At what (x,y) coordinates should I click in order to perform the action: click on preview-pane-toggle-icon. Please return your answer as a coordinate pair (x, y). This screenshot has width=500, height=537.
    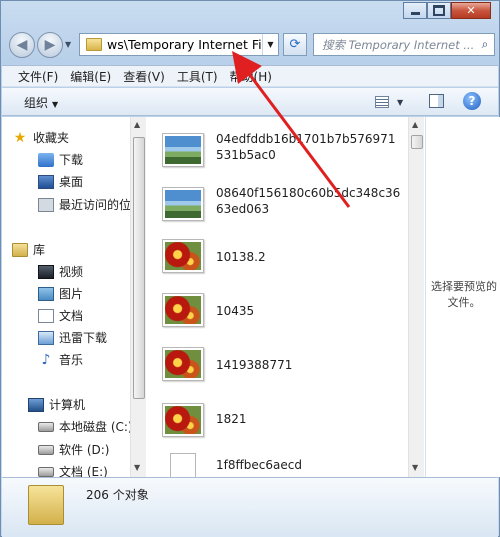
    Looking at the image, I should click on (436, 101).